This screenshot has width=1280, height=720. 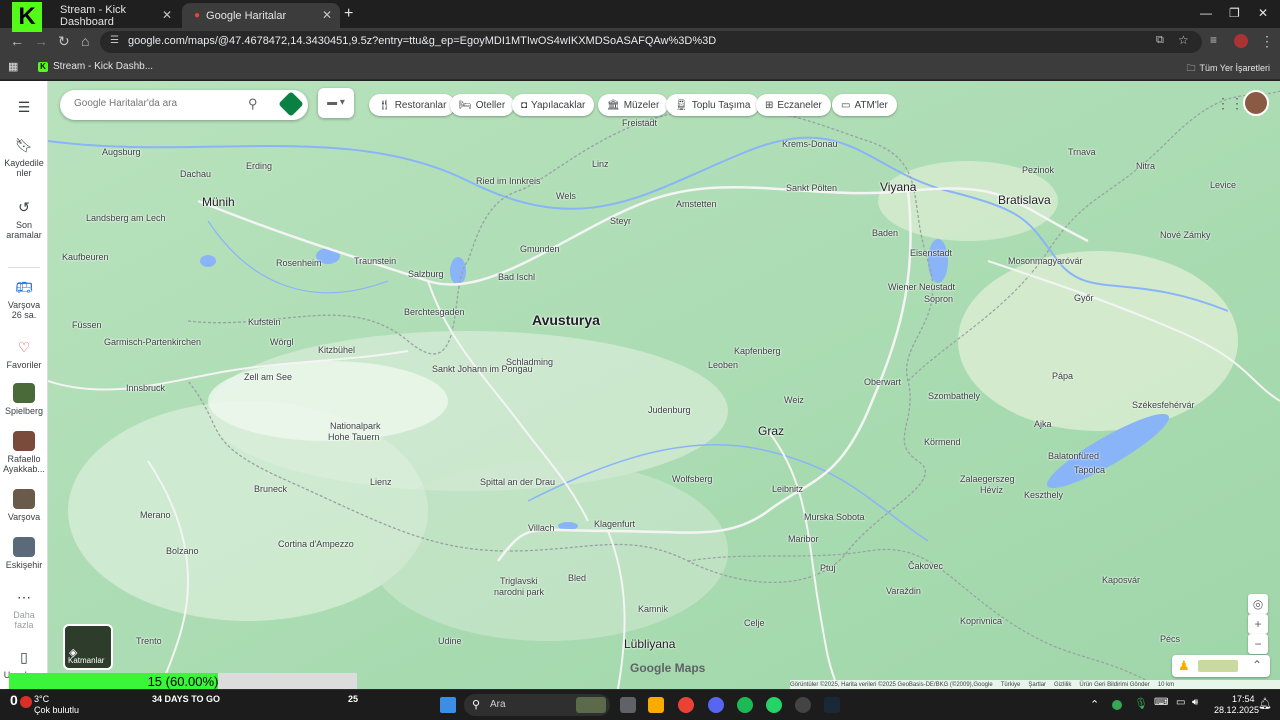 I want to click on label-szombathely: Szombathely, so click(x=954, y=396).